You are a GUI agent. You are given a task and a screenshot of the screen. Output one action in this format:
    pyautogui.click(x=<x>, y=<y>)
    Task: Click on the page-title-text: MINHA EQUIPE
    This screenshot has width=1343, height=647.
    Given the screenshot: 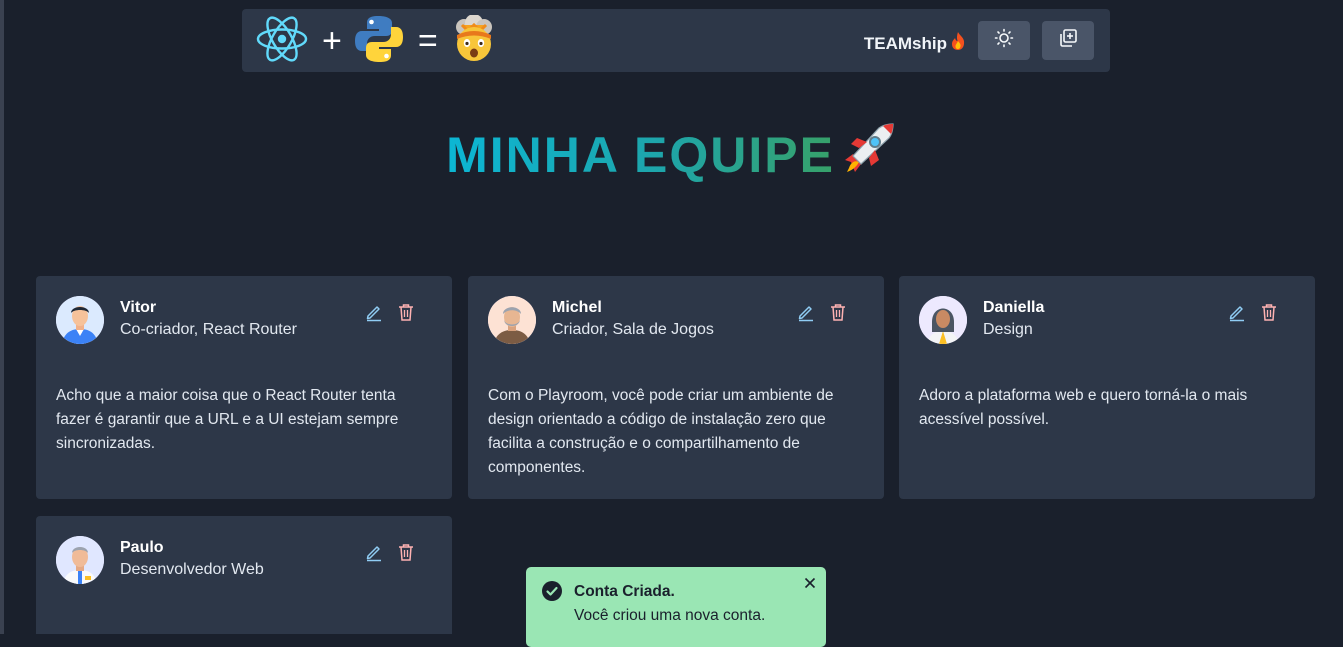 What is the action you would take?
    pyautogui.click(x=640, y=155)
    